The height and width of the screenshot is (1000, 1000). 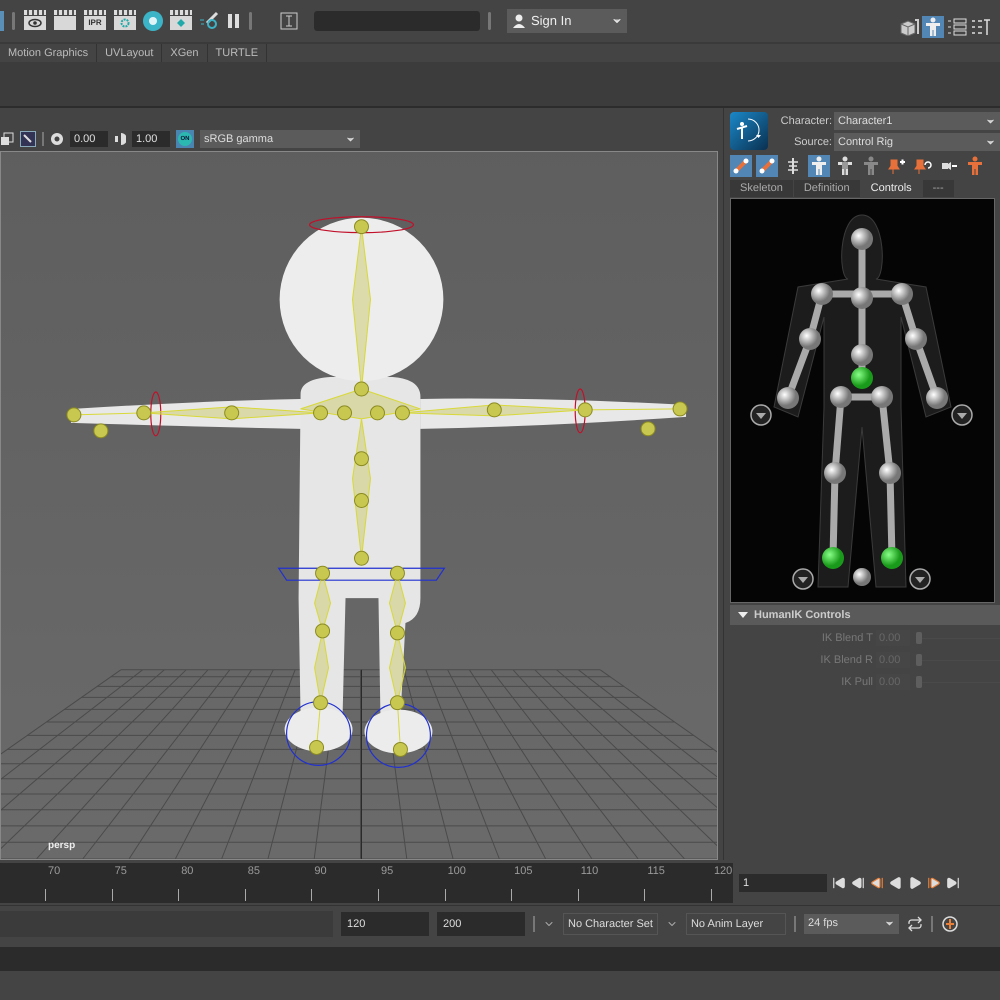 I want to click on aperture-icon, so click(x=57, y=139).